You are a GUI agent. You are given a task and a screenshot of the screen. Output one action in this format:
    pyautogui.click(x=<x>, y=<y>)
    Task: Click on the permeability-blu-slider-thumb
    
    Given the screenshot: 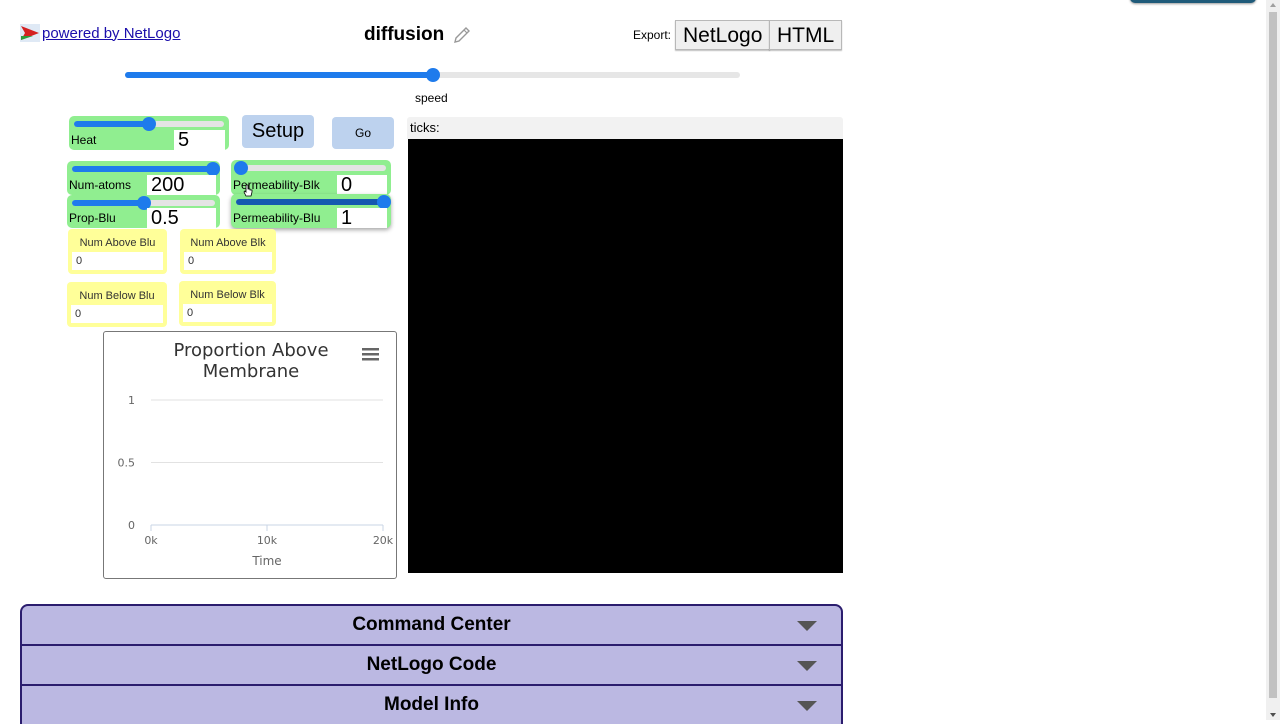 What is the action you would take?
    pyautogui.click(x=384, y=202)
    